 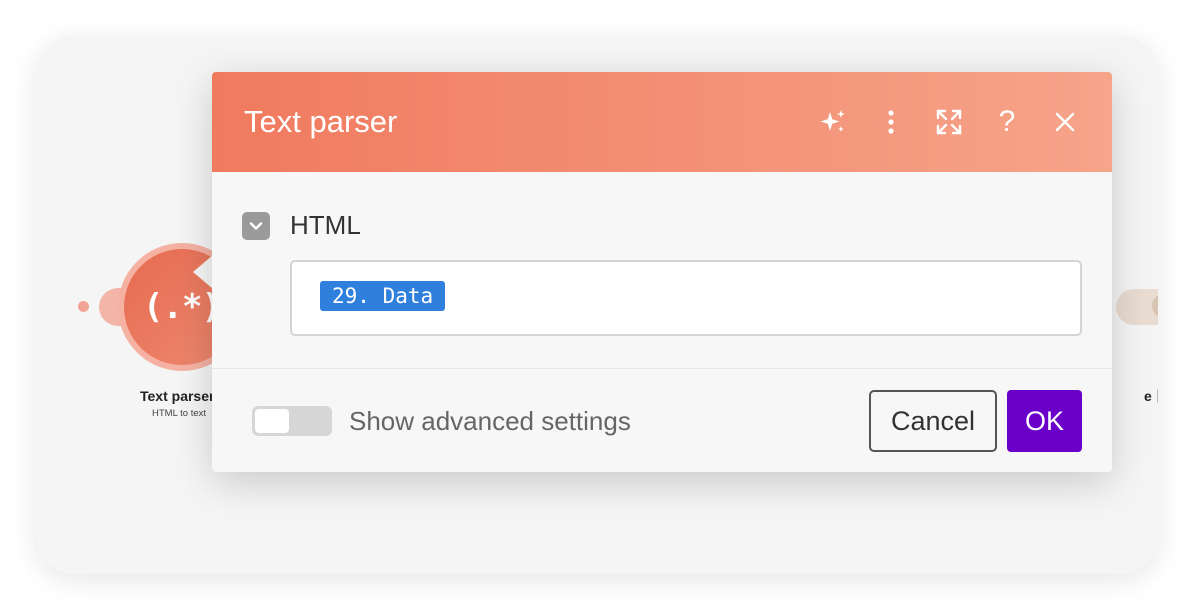 What do you see at coordinates (292, 421) in the screenshot?
I see `advanced-settings-toggle` at bounding box center [292, 421].